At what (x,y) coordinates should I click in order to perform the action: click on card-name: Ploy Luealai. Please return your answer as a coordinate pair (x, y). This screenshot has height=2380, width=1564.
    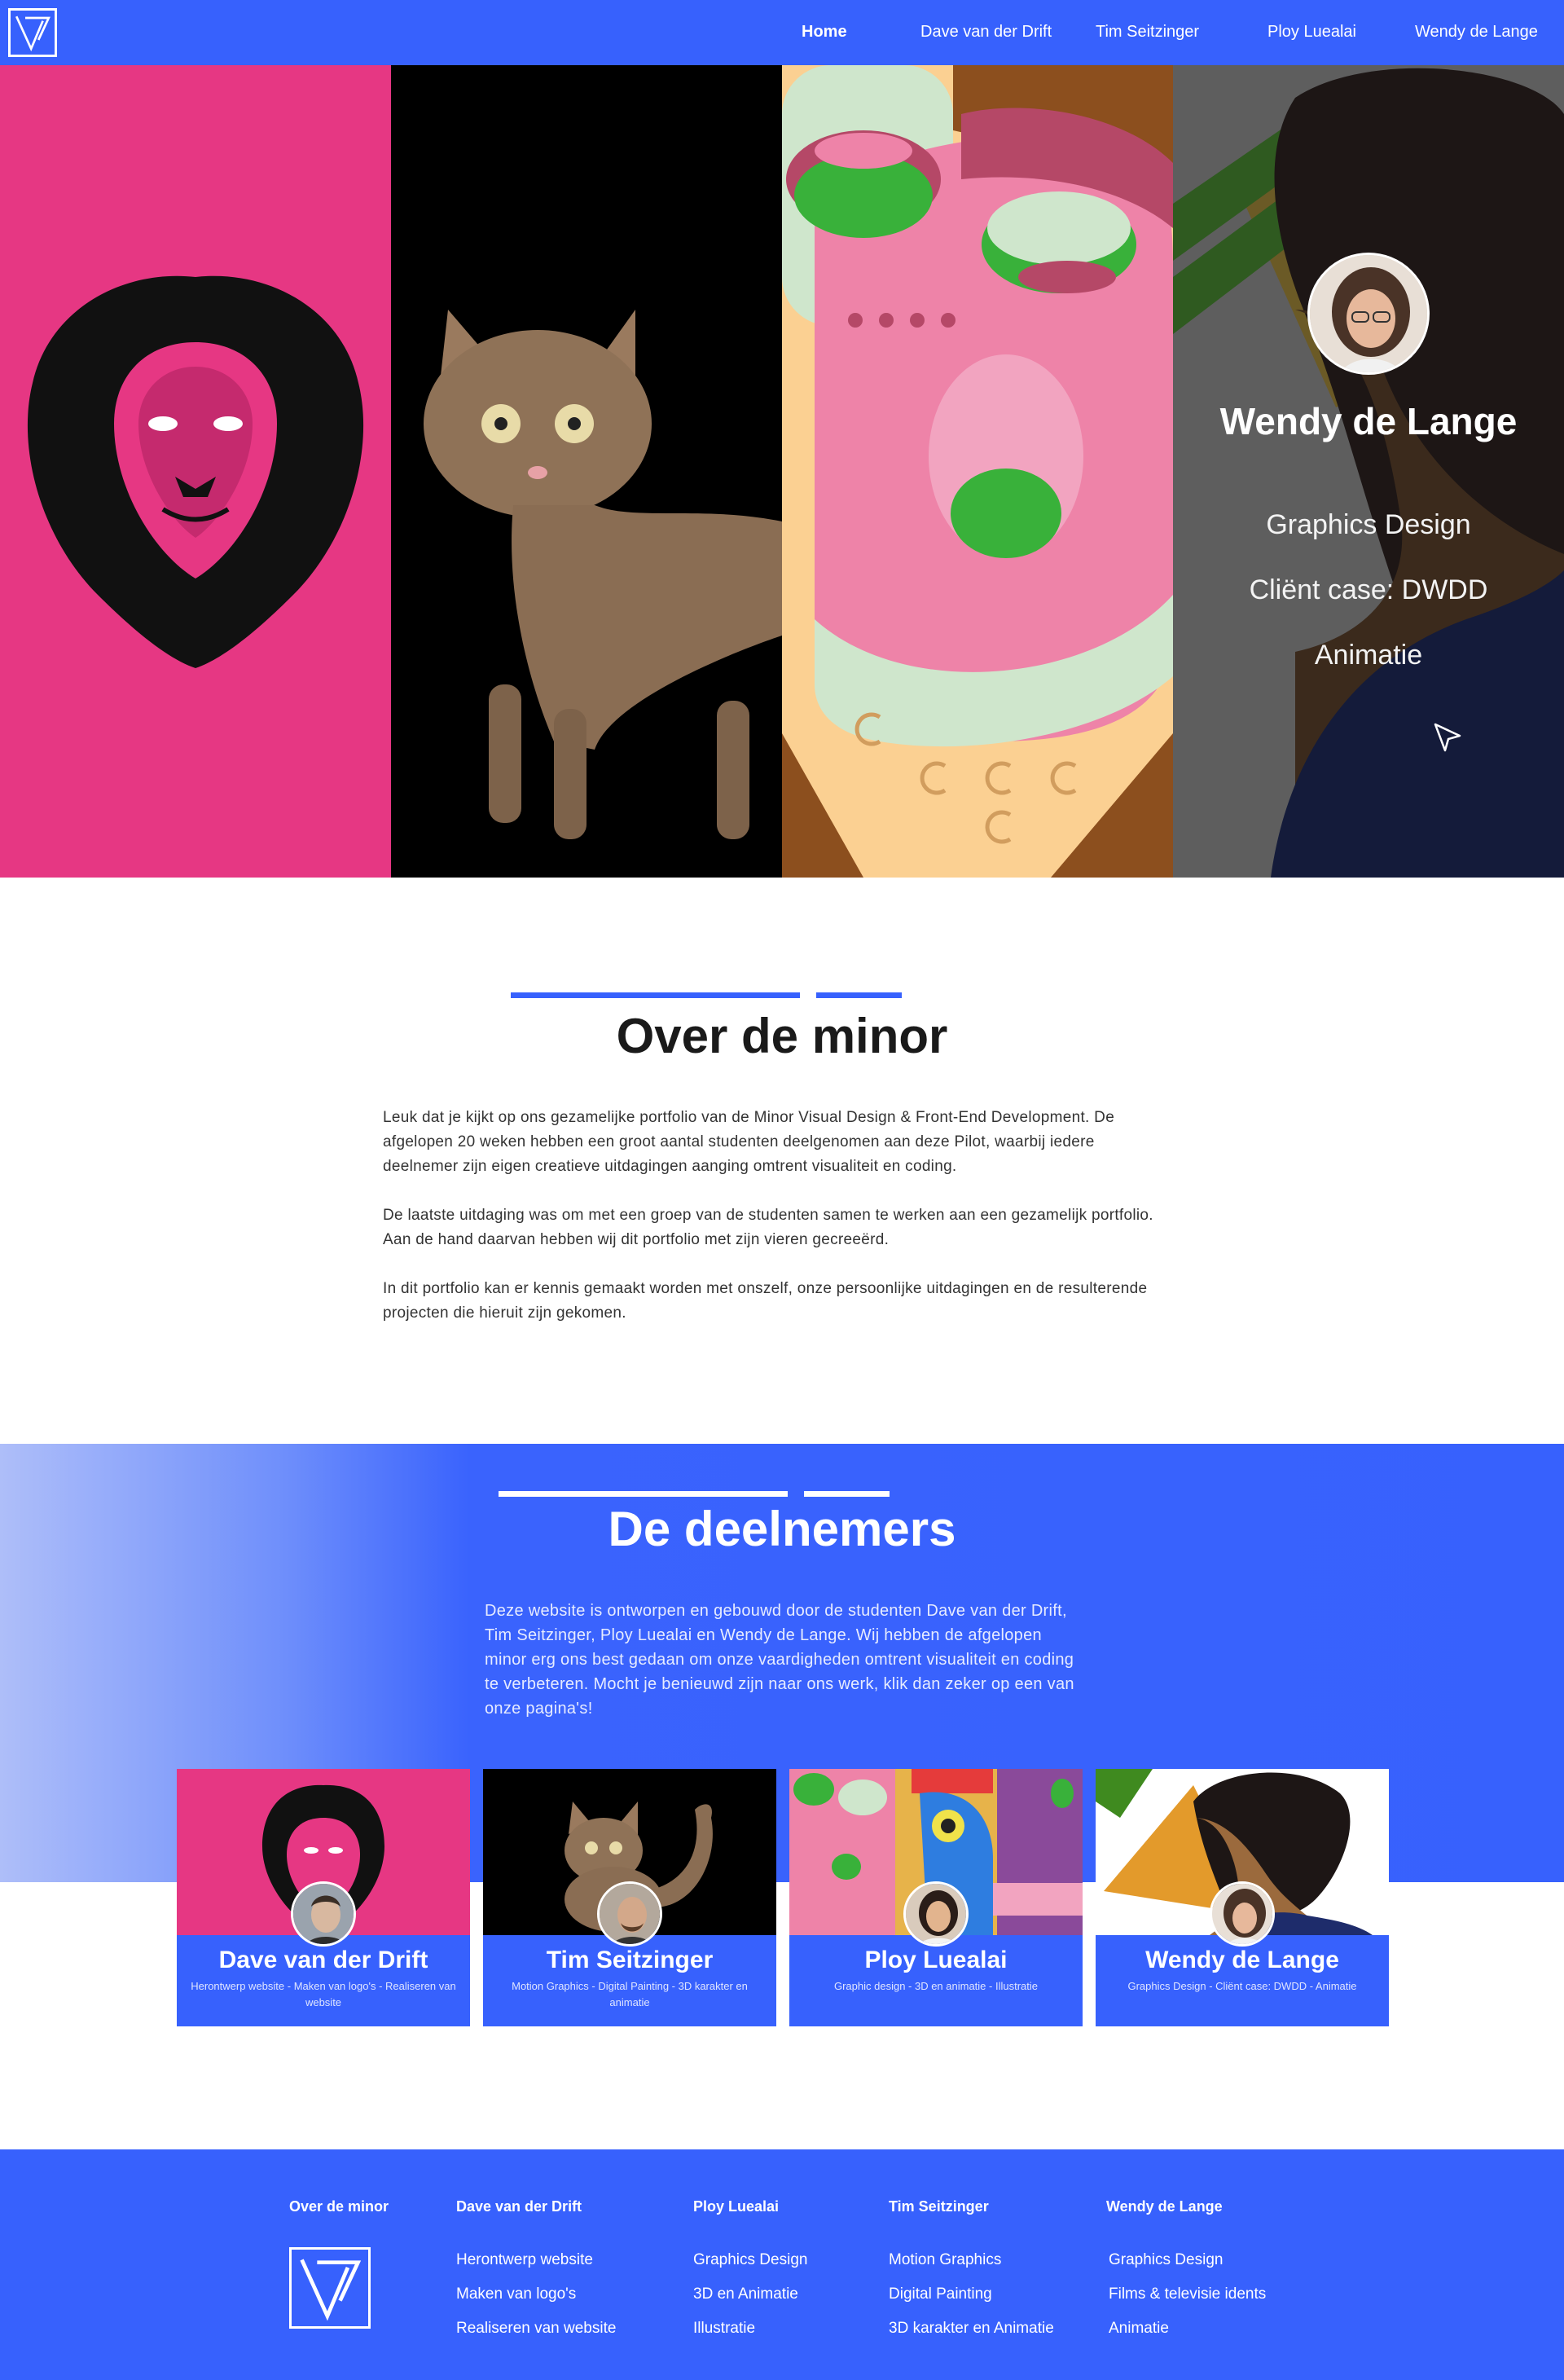
    Looking at the image, I should click on (936, 1960).